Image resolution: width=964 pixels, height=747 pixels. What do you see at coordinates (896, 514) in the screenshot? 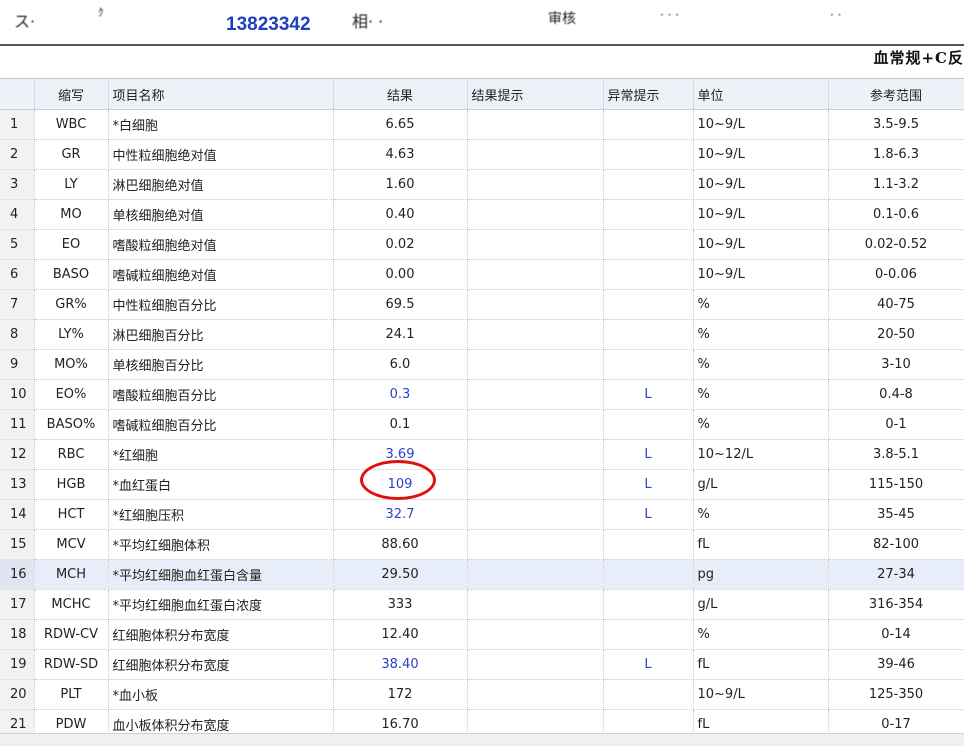
I see `cell-reference-range: 35-45` at bounding box center [896, 514].